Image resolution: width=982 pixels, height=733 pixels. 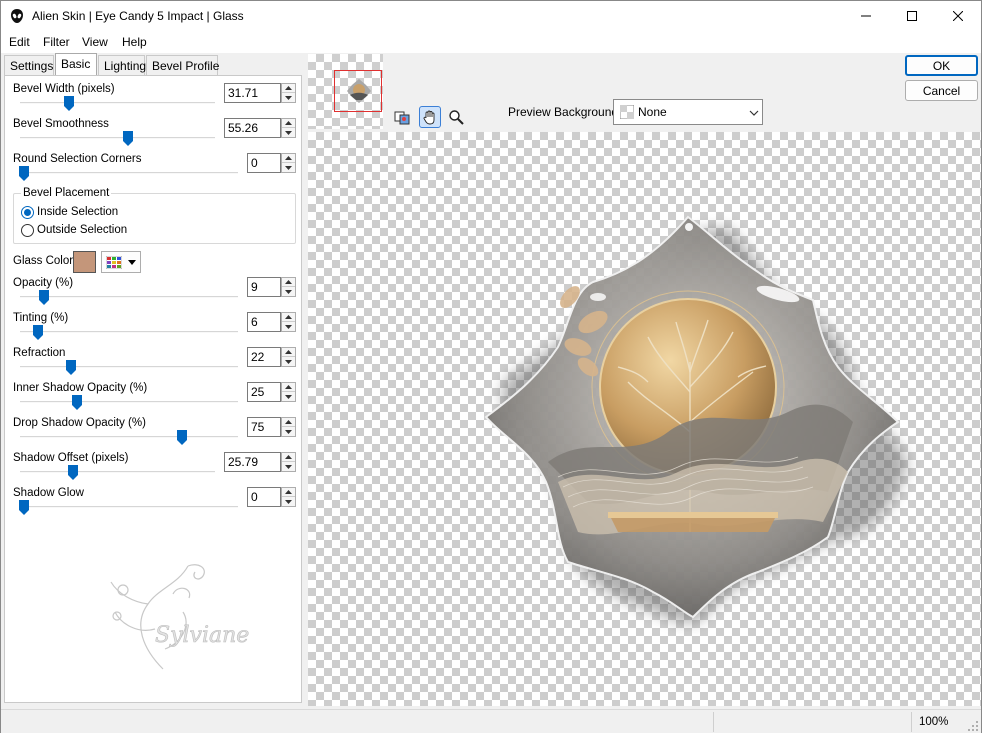 I want to click on opacity-label: Opacity (%), so click(x=43, y=283).